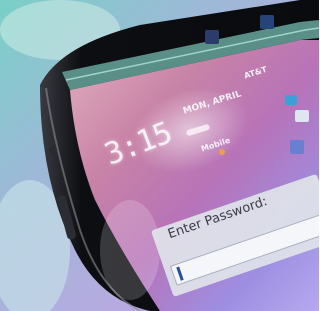 The image size is (320, 311). Describe the element at coordinates (297, 147) in the screenshot. I see `calendar-icon` at that location.